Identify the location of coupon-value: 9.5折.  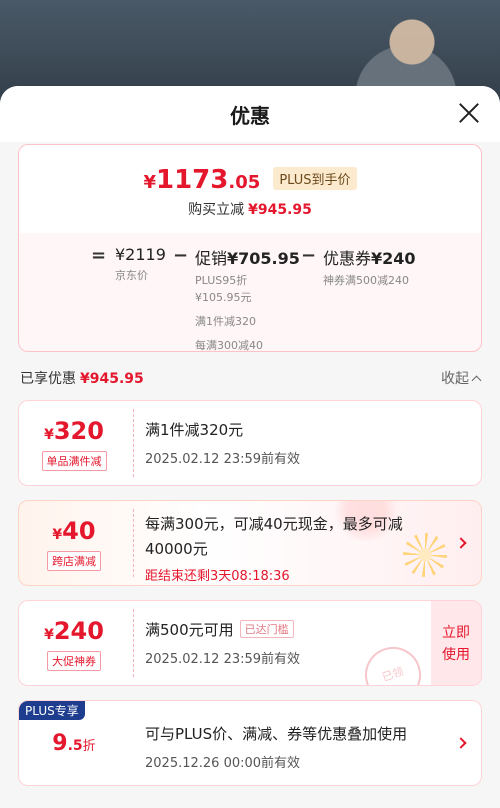
(74, 743).